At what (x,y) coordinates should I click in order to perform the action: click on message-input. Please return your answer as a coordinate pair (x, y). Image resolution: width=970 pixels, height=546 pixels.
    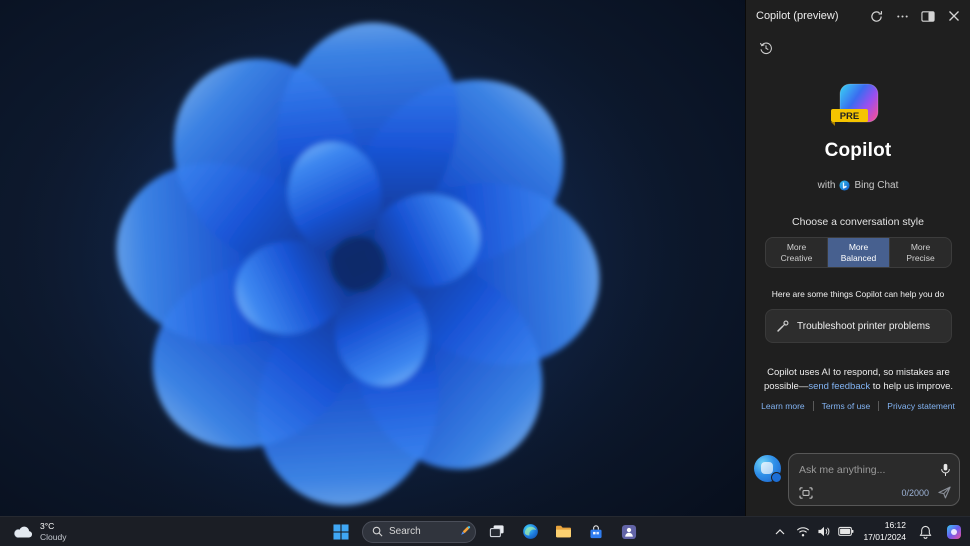
    Looking at the image, I should click on (869, 470).